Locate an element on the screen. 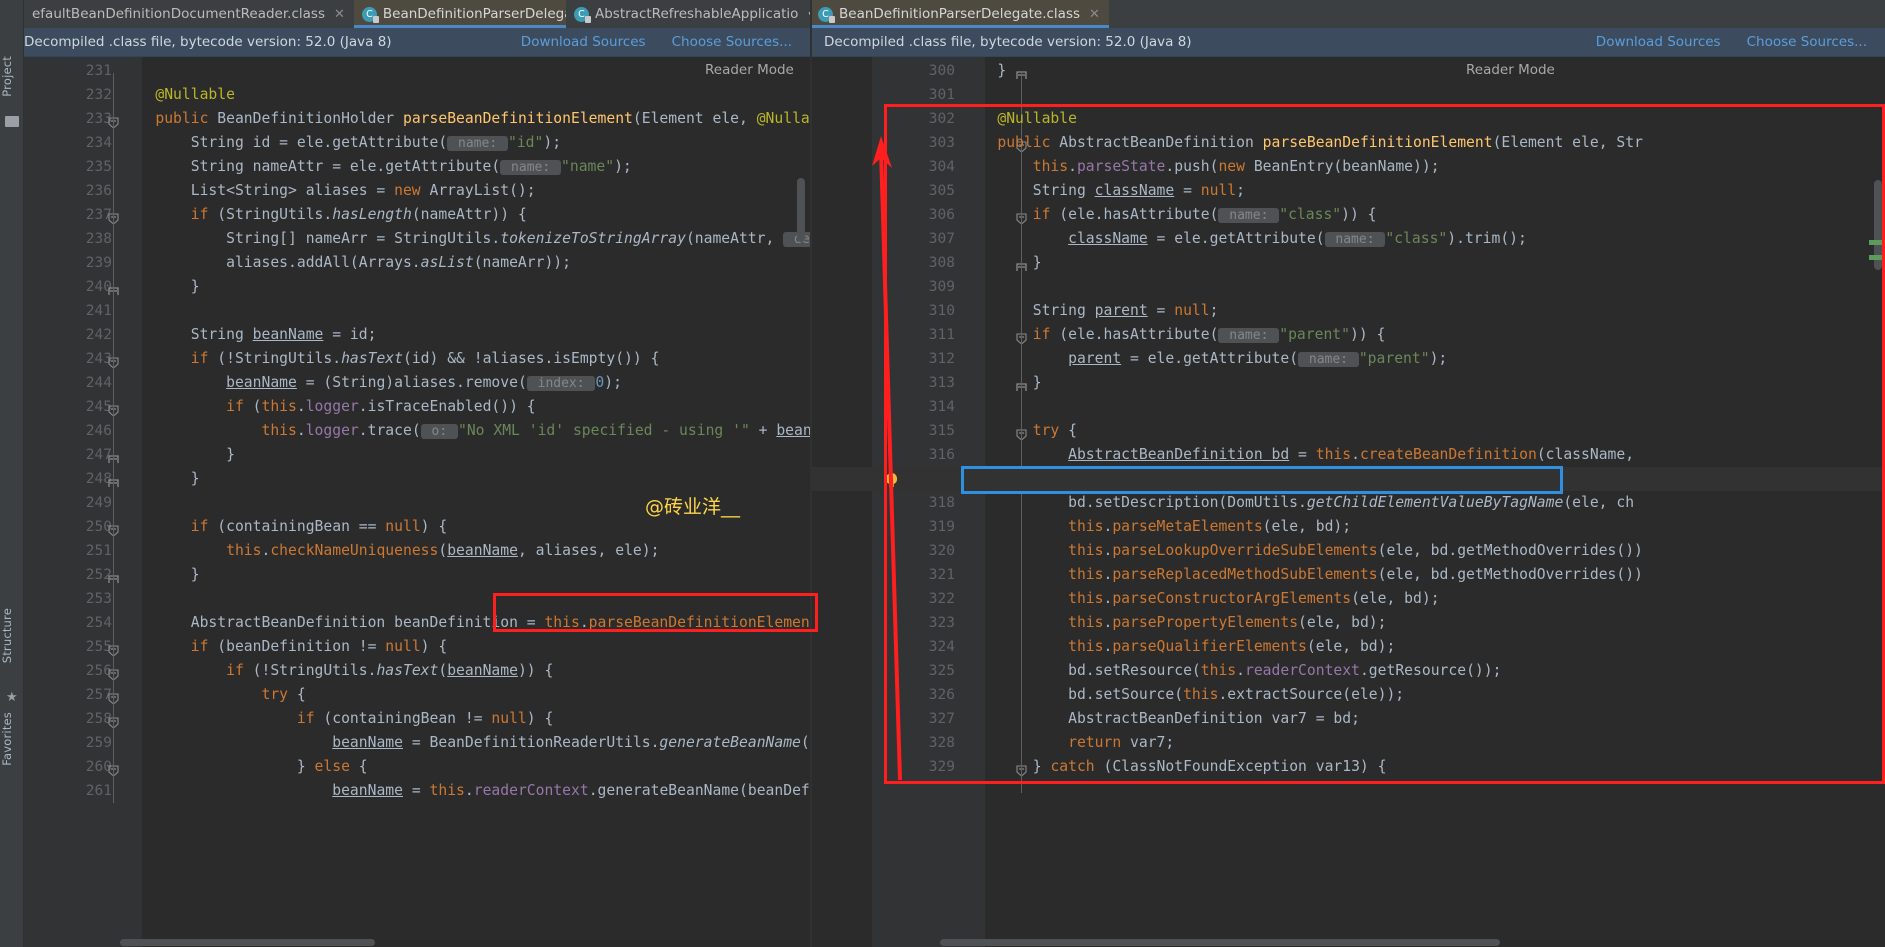 The width and height of the screenshot is (1885, 947). favorites-star-icon: ★ is located at coordinates (12, 697).